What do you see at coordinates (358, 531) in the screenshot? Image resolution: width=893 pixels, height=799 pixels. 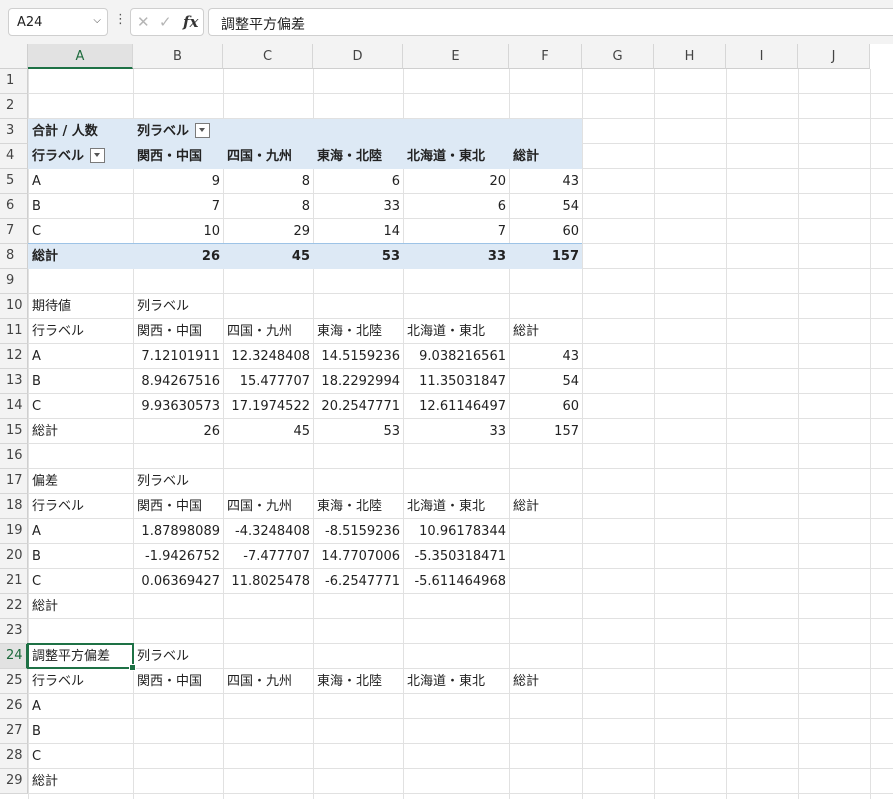 I see `deviation-value: -8.5159236` at bounding box center [358, 531].